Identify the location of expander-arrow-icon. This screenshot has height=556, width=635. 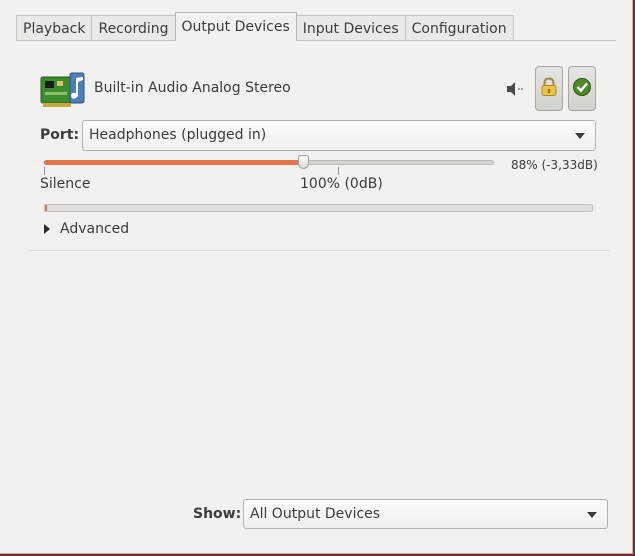
(47, 229).